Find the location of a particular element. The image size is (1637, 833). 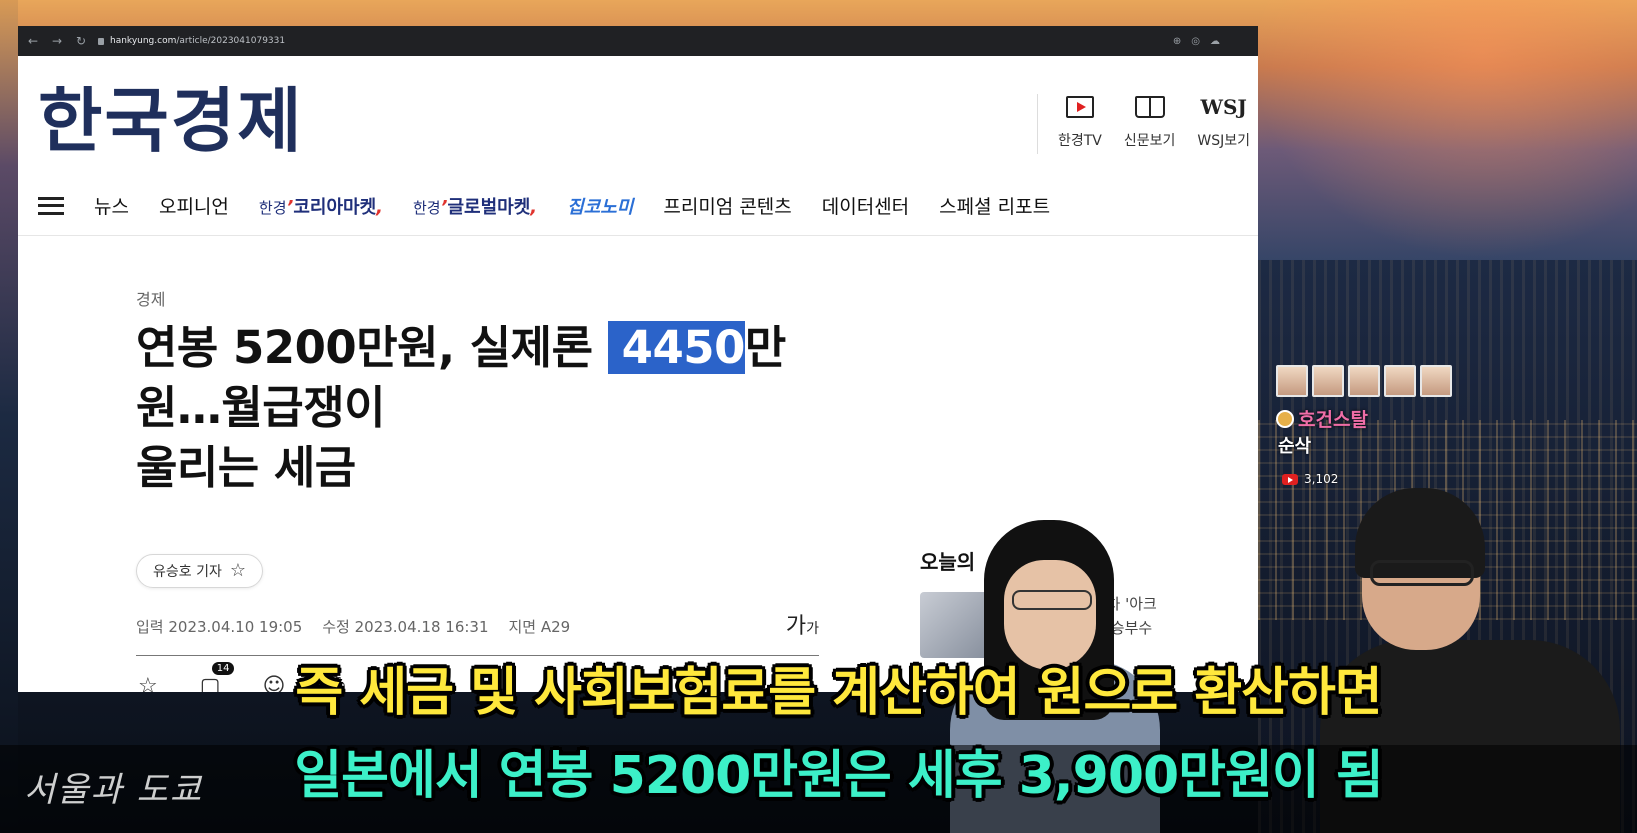

sunset-glow is located at coordinates (1443, 130).